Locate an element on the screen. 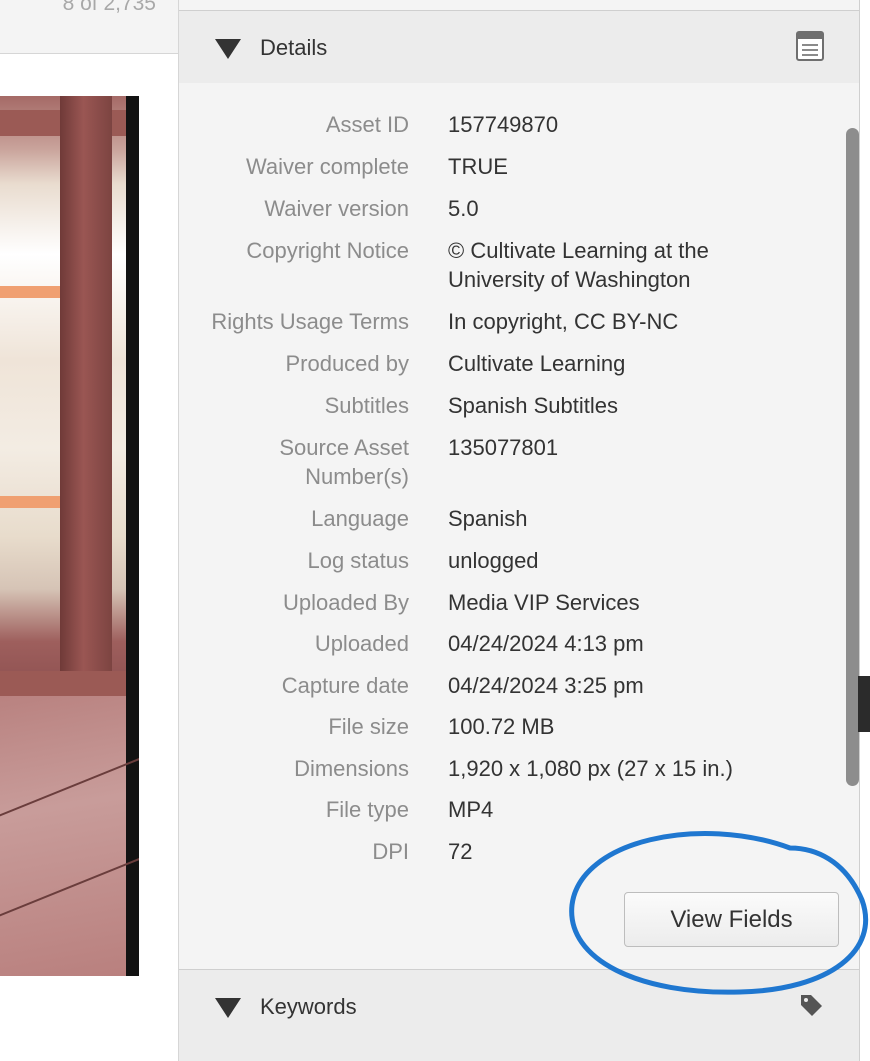 This screenshot has width=870, height=1061. detail-label: Capture date is located at coordinates (345, 685).